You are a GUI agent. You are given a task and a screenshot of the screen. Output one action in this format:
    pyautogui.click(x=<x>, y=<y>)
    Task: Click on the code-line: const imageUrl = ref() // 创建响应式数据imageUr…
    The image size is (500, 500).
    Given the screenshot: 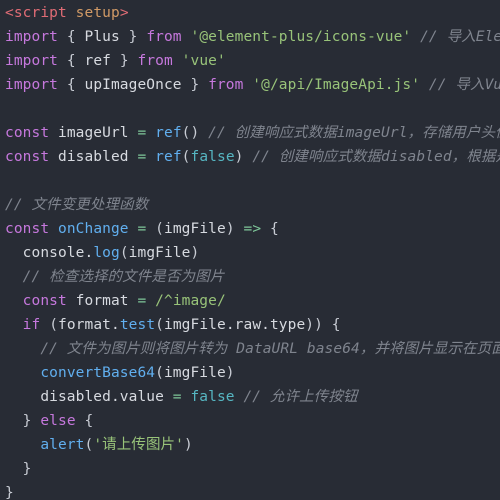 What is the action you would take?
    pyautogui.click(x=252, y=133)
    